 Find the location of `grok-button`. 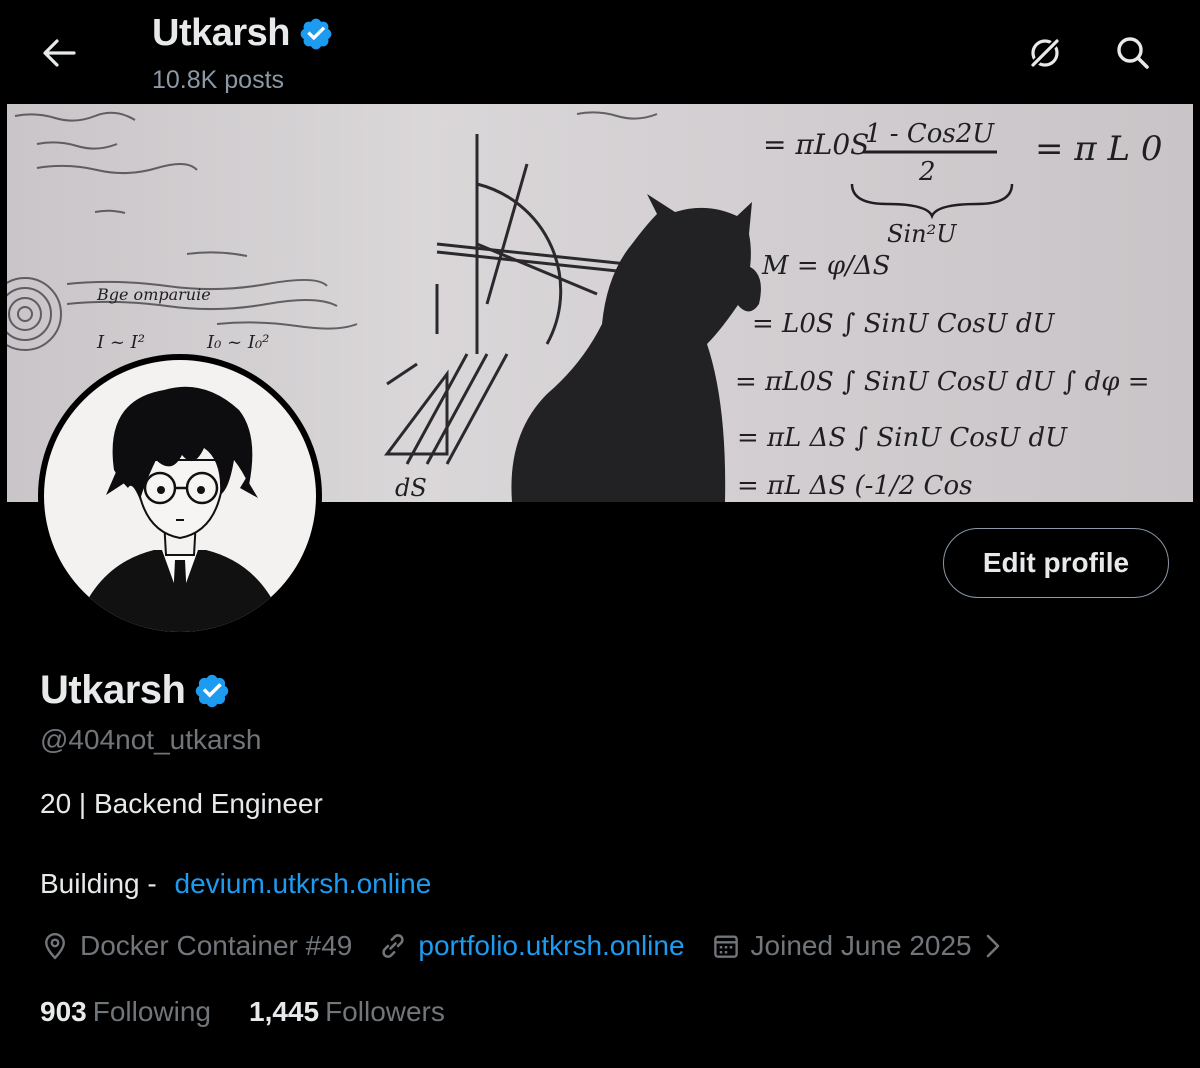

grok-button is located at coordinates (1045, 53).